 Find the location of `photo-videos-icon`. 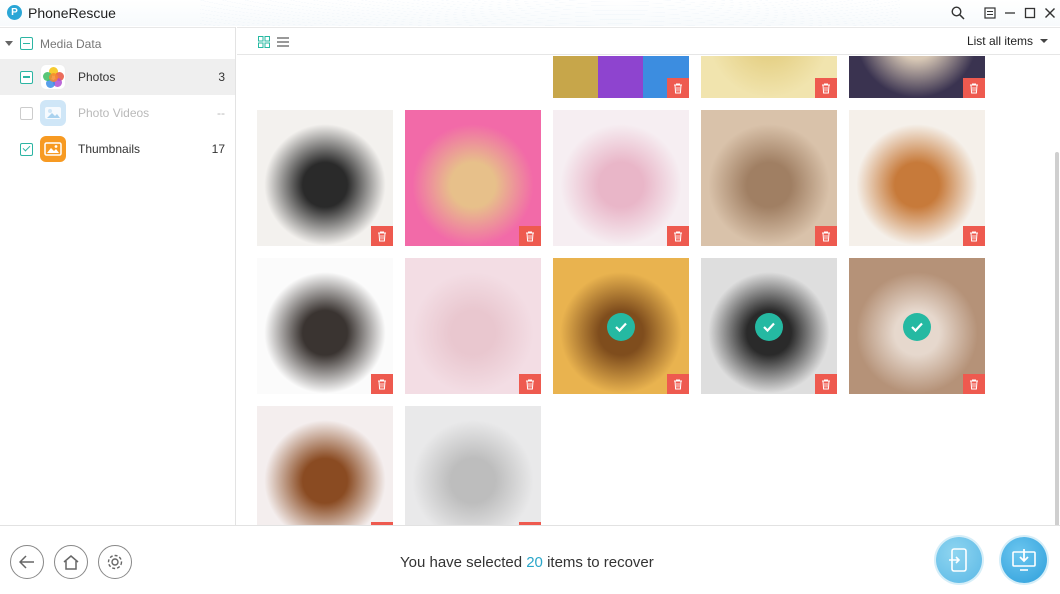

photo-videos-icon is located at coordinates (53, 113).